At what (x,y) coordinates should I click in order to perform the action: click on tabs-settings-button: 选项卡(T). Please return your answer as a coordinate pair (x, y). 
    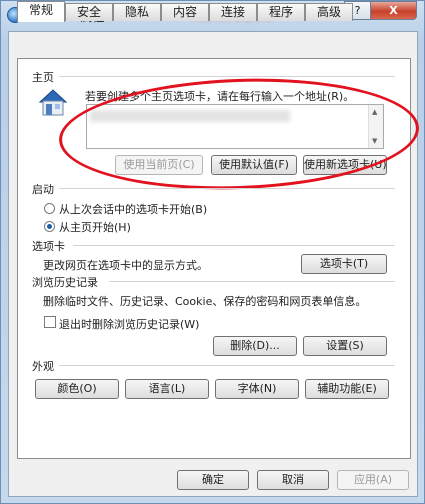
    Looking at the image, I should click on (344, 264).